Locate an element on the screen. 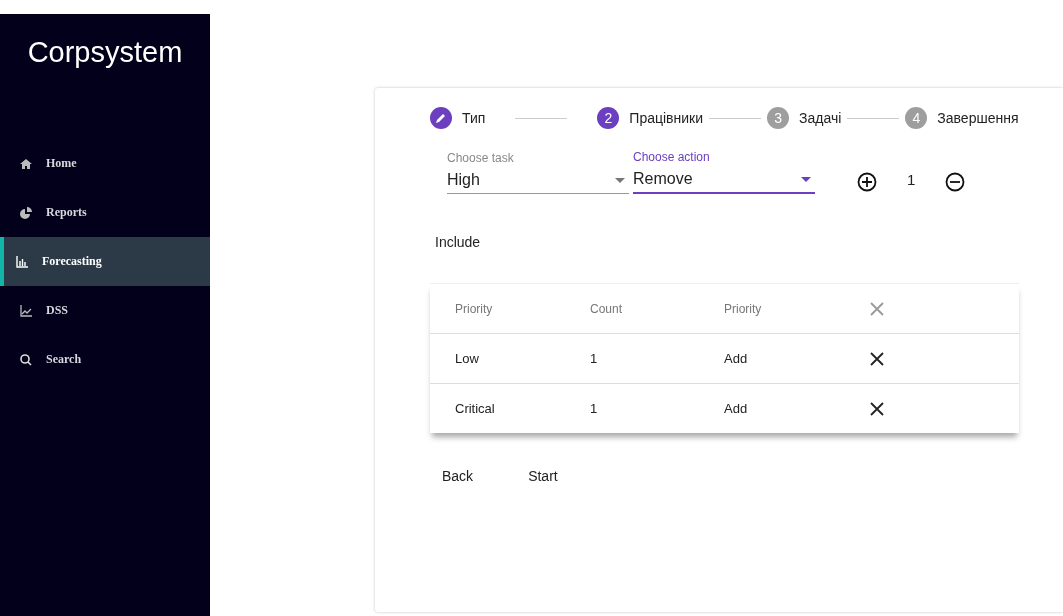  table-cell-text: Low is located at coordinates (467, 358).